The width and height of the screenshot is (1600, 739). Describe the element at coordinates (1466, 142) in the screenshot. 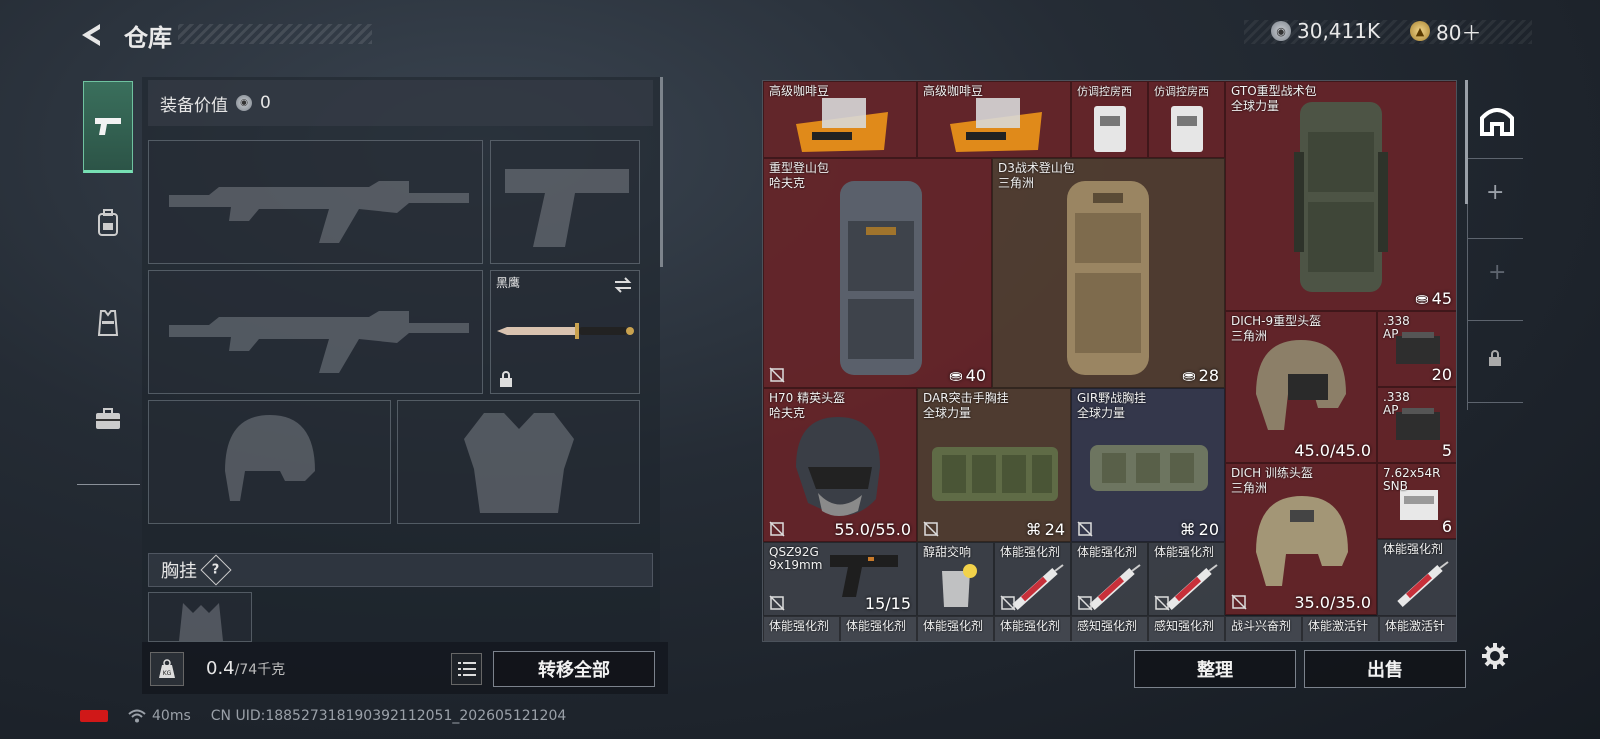

I see `stash-scrollbar` at that location.